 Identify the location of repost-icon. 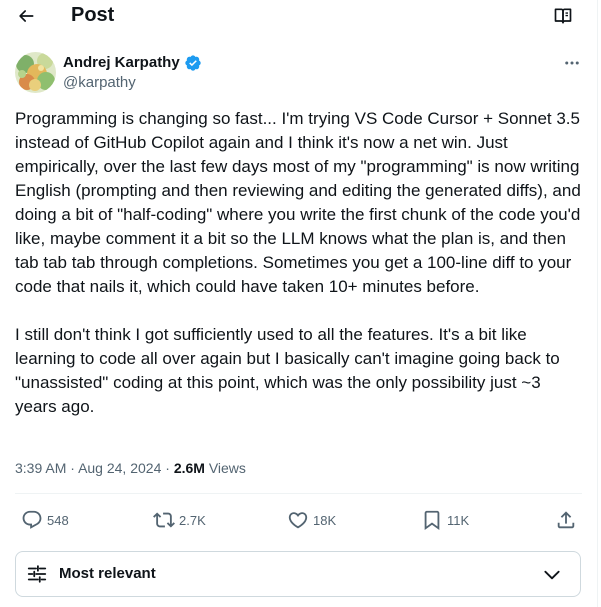
(164, 520).